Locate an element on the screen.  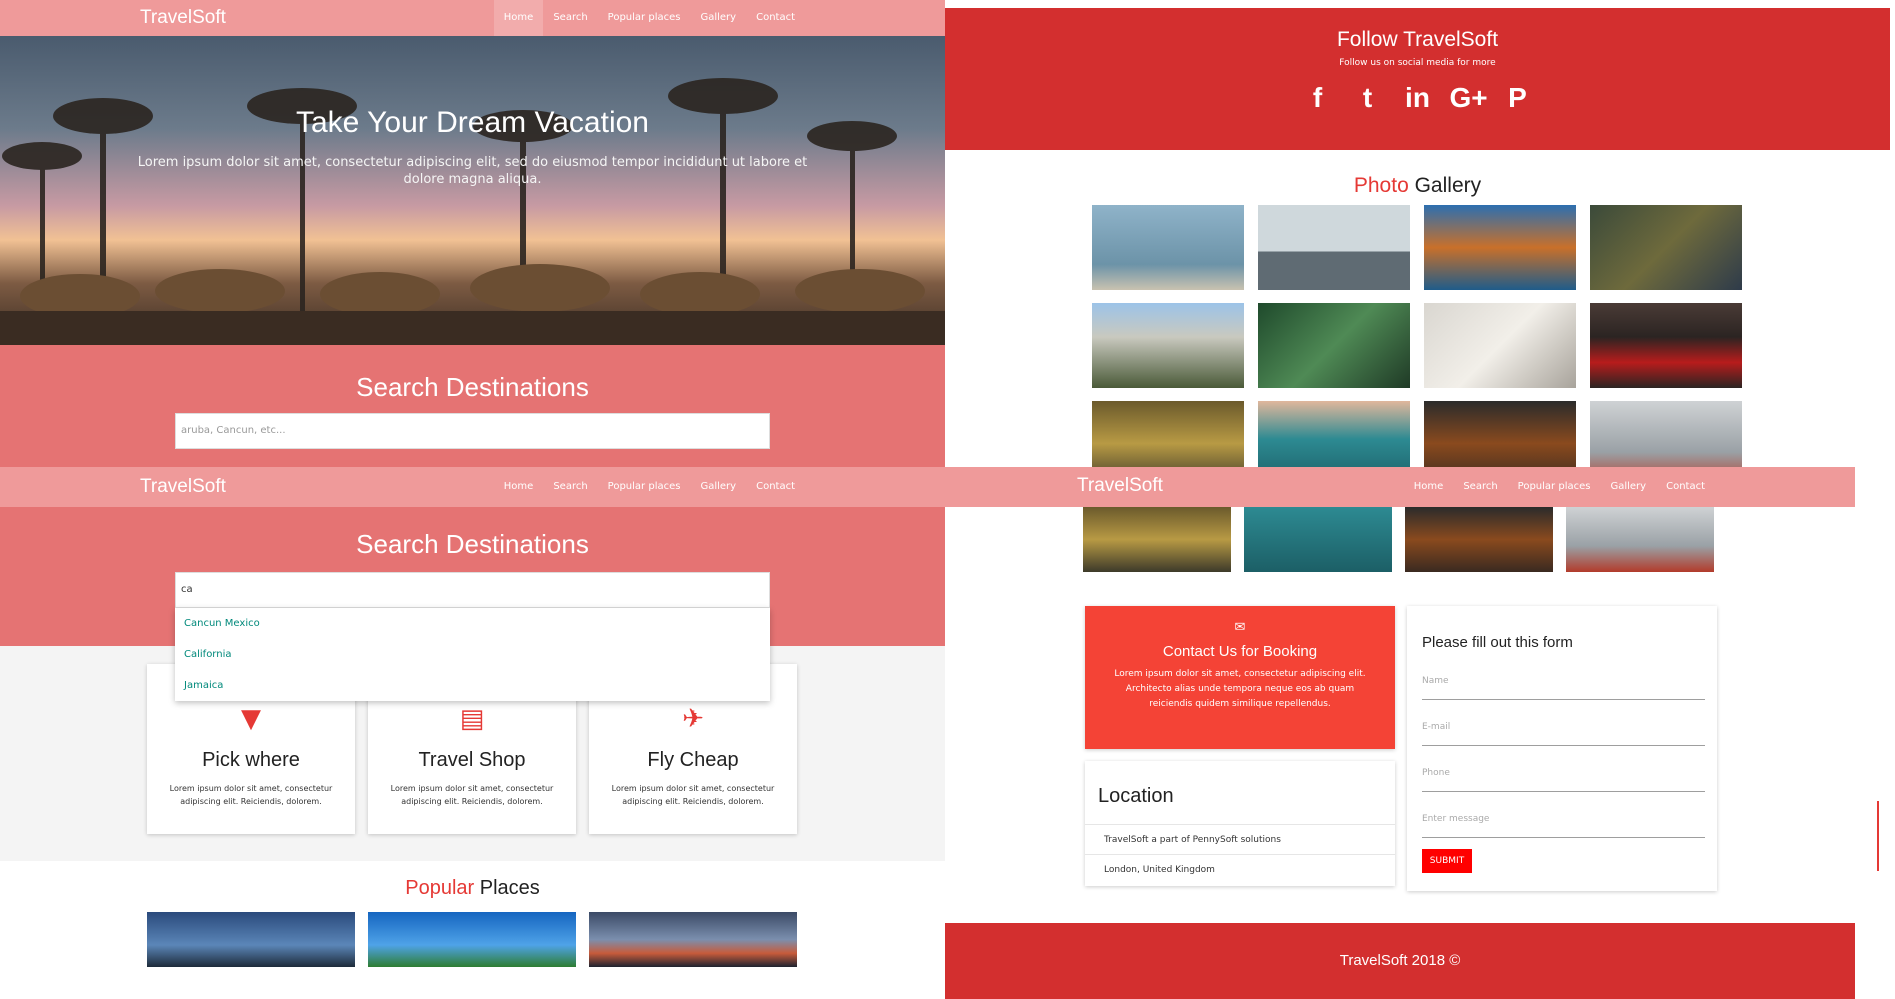
feature-title: Pick where is located at coordinates (251, 760).